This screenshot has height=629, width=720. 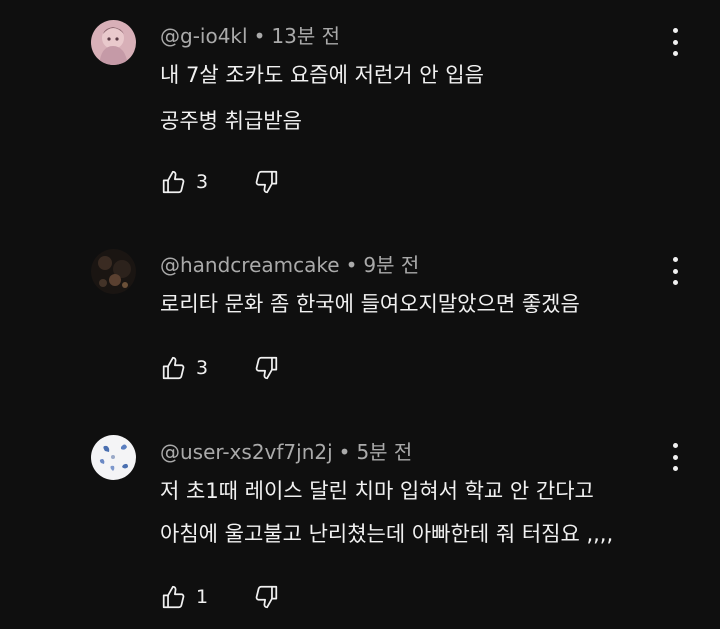 What do you see at coordinates (384, 452) in the screenshot?
I see `comment-time: 5분 전` at bounding box center [384, 452].